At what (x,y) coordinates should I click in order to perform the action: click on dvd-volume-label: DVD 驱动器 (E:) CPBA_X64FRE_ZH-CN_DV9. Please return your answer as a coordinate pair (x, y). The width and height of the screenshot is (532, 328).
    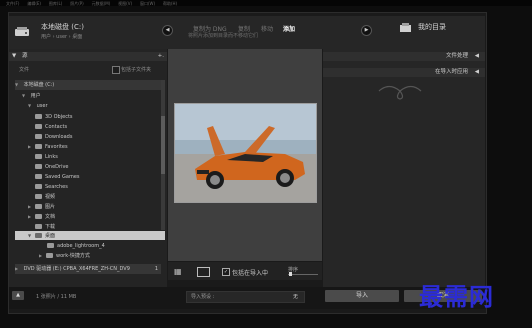
    Looking at the image, I should click on (76, 269).